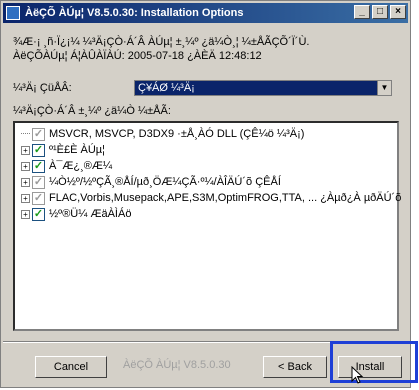  Describe the element at coordinates (357, 375) in the screenshot. I see `mouse-cursor-icon` at that location.